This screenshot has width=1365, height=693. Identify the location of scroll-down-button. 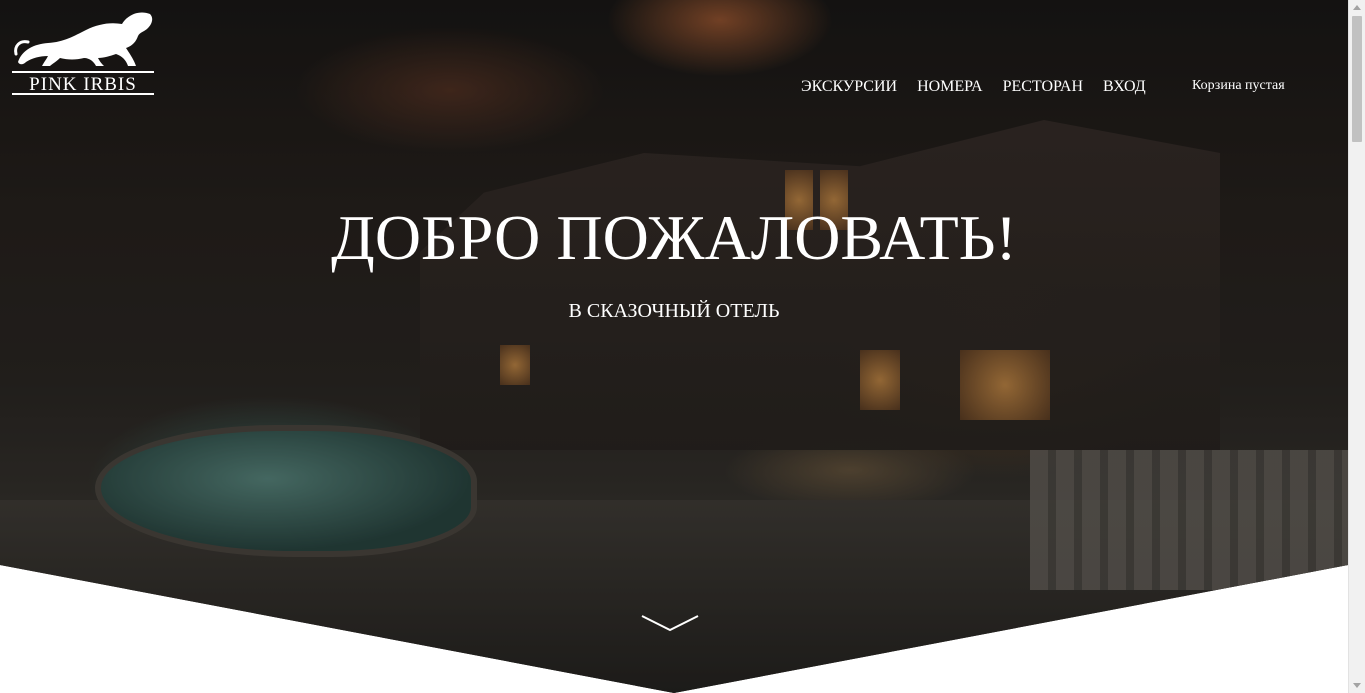
(670, 623).